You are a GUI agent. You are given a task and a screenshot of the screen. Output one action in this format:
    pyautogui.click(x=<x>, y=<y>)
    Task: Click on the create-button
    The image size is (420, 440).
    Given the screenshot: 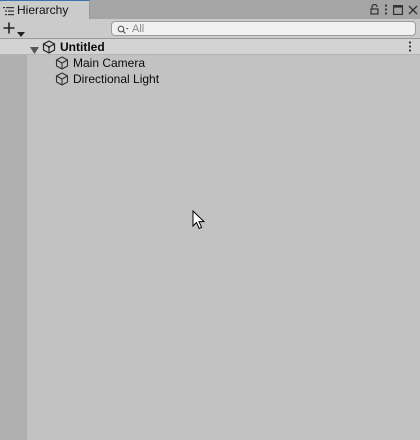 What is the action you would take?
    pyautogui.click(x=15, y=28)
    